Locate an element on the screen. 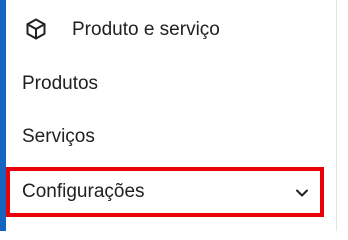  menu-item-label: Produtos is located at coordinates (60, 83).